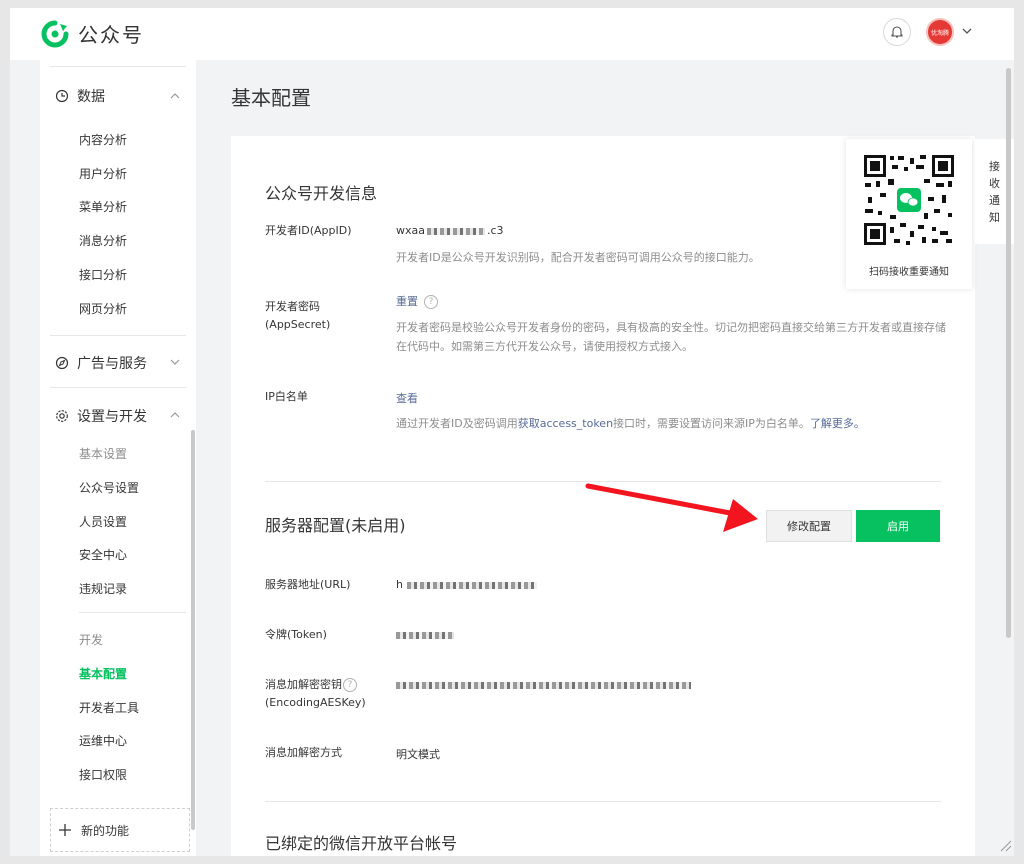 The image size is (1024, 864). Describe the element at coordinates (112, 417) in the screenshot. I see `sidebar-section-label: 设置与开发` at that location.